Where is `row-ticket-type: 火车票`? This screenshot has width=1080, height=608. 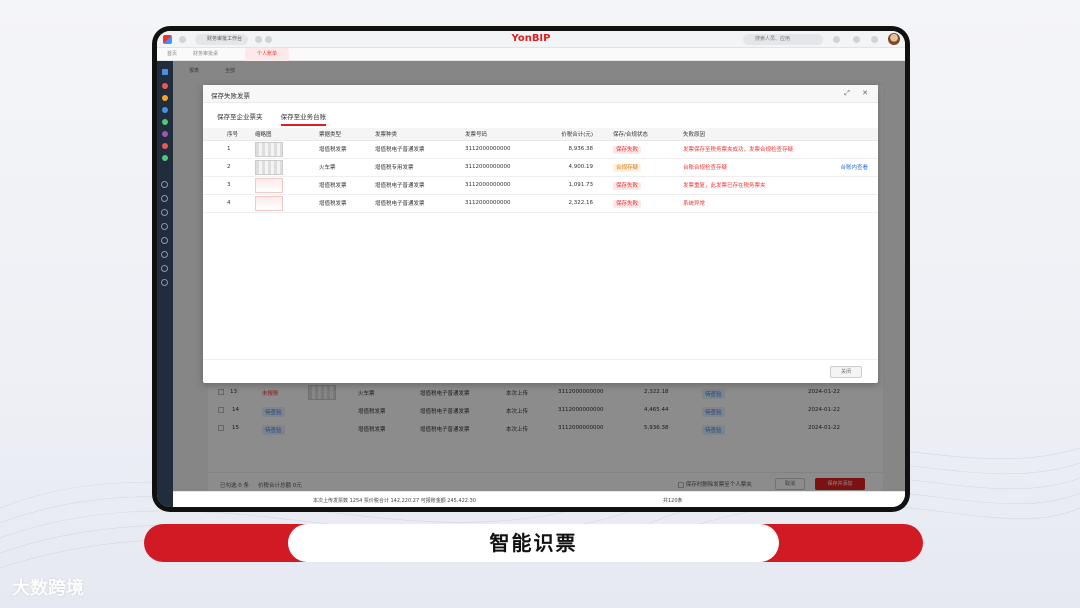
row-ticket-type: 火车票 is located at coordinates (343, 167).